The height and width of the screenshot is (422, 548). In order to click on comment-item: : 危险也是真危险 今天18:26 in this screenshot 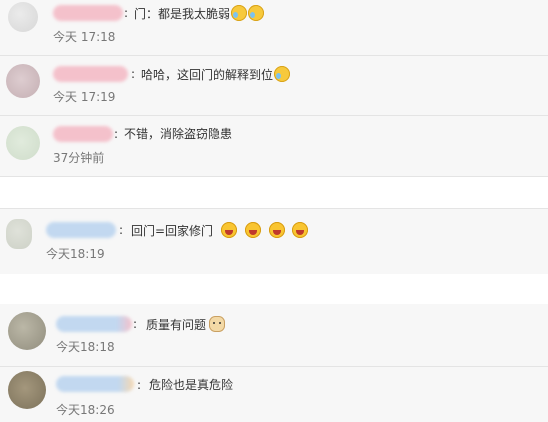, I will do `click(274, 394)`.